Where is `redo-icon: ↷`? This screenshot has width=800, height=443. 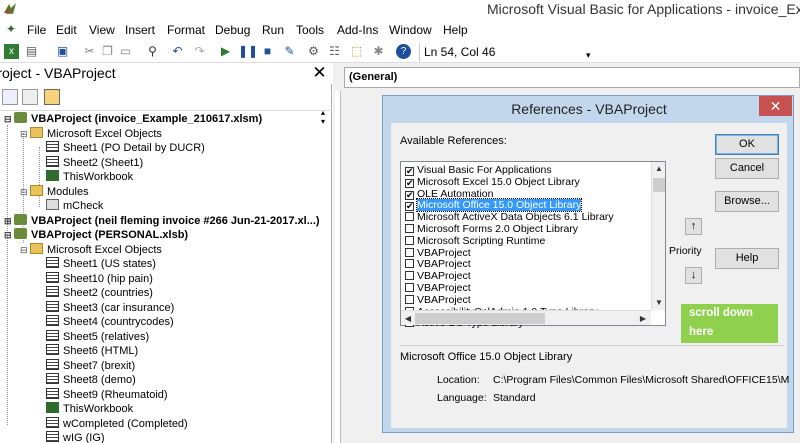
redo-icon: ↷ is located at coordinates (199, 51).